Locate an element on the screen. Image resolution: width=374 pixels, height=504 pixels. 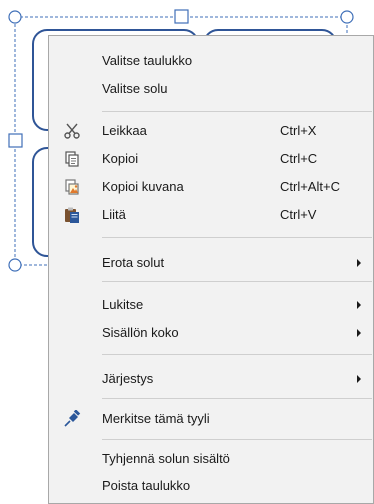
menu-item-label: Kopioi kuvana is located at coordinates (143, 186).